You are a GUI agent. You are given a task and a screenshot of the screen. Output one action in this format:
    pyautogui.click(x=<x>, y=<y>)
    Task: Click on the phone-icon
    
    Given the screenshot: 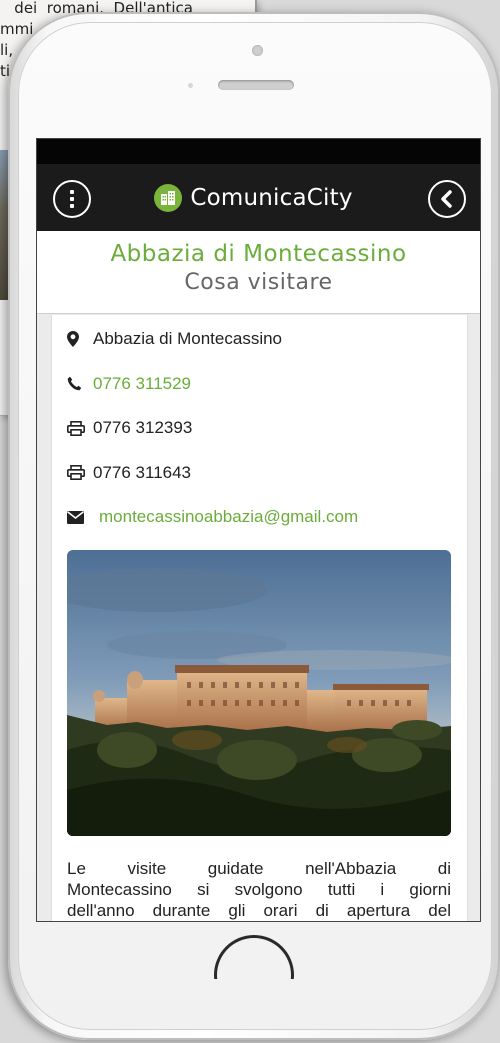 What is the action you would take?
    pyautogui.click(x=78, y=383)
    